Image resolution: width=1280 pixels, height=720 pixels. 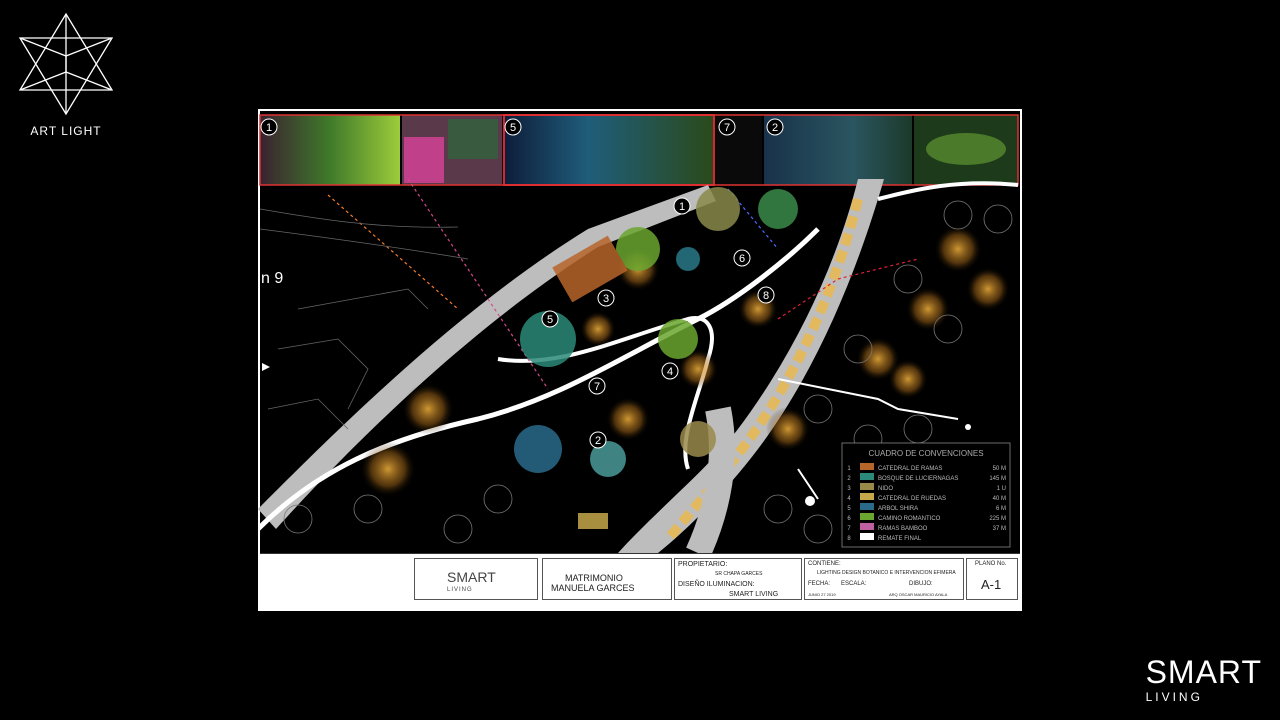 What do you see at coordinates (925, 453) in the screenshot?
I see `legend-title: CUADRO DE CONVENCIONES` at bounding box center [925, 453].